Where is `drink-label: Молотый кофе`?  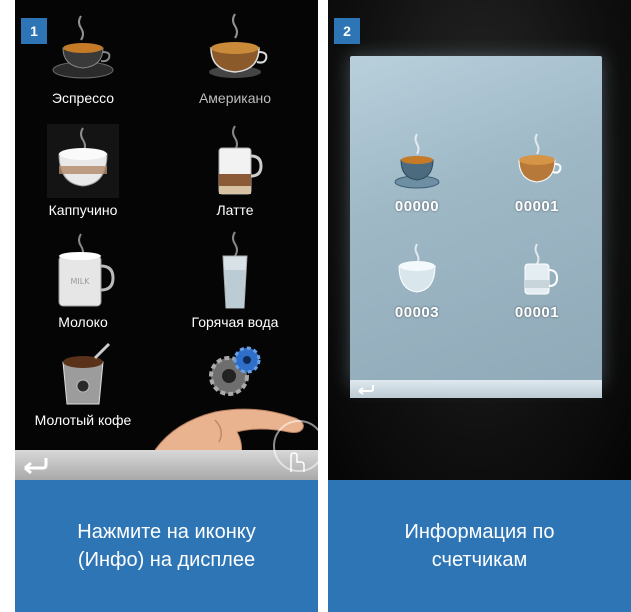
drink-label: Молотый кофе is located at coordinates (83, 420).